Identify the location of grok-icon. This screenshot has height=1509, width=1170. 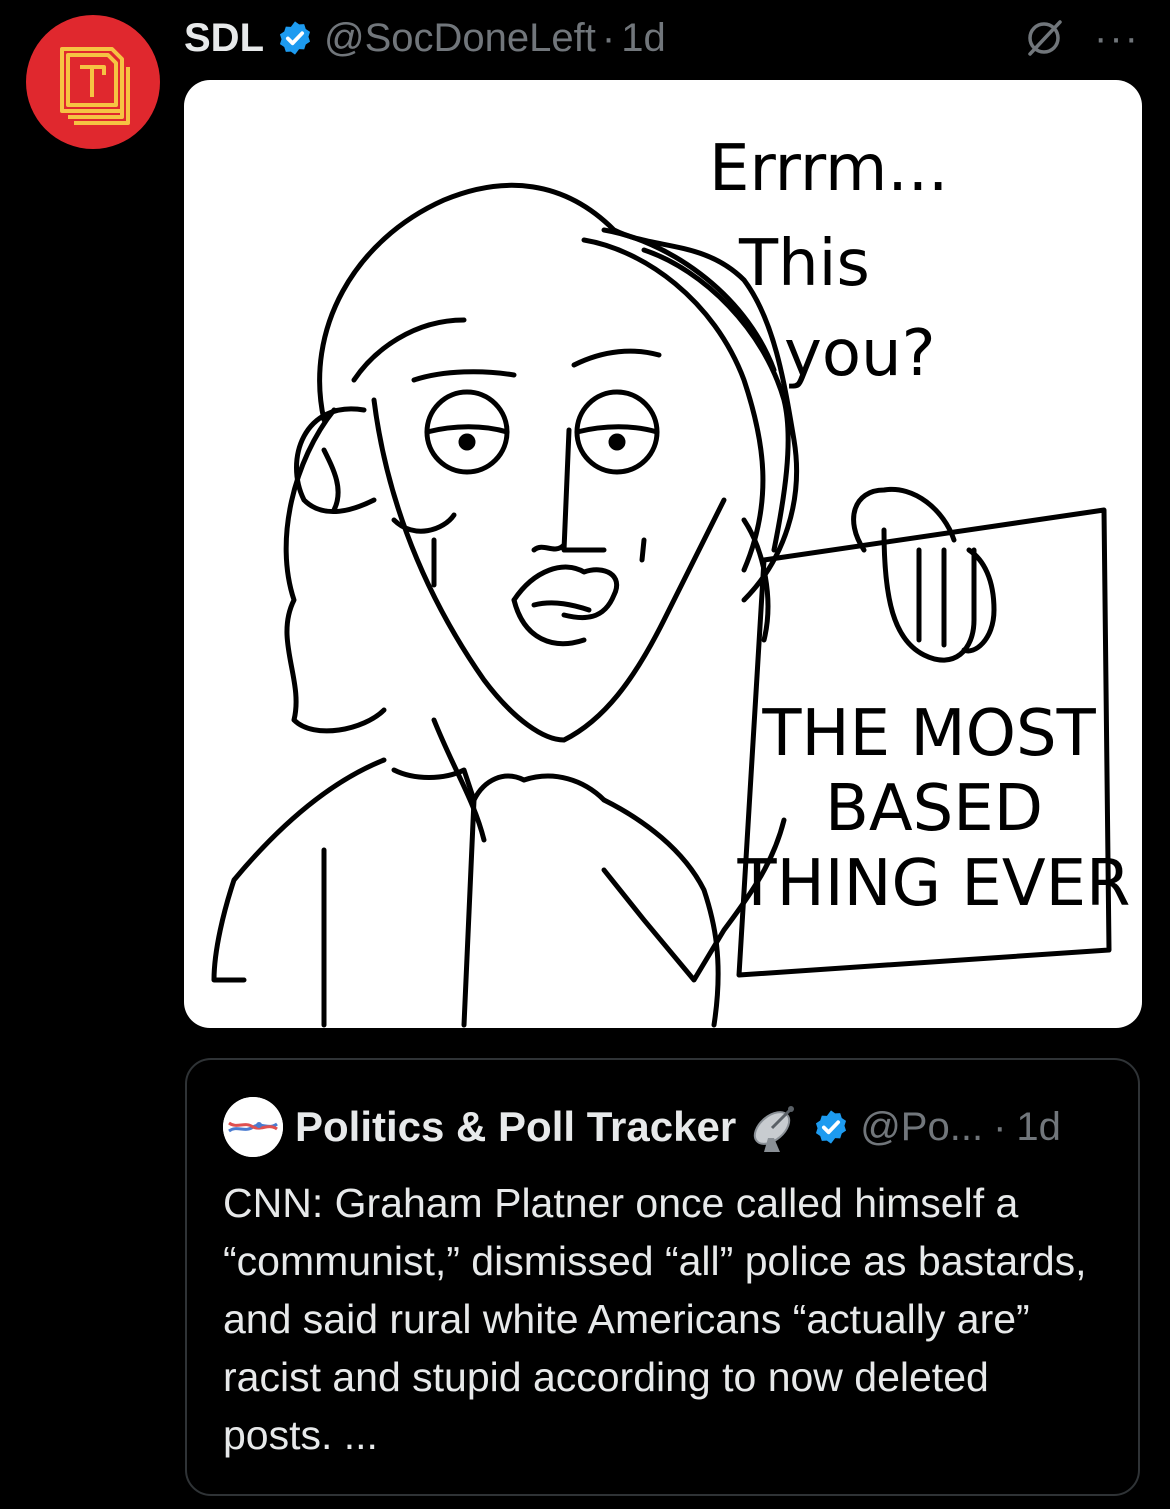
(1044, 38).